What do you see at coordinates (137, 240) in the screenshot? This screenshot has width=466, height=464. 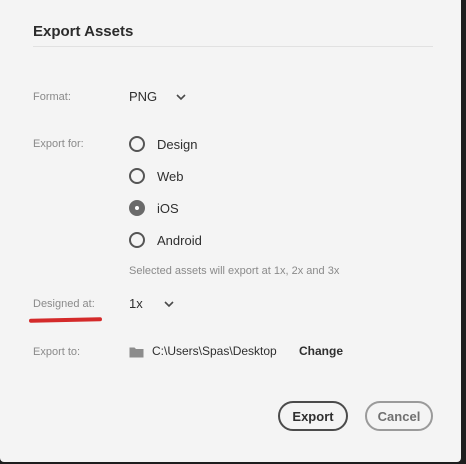 I see `radio-android` at bounding box center [137, 240].